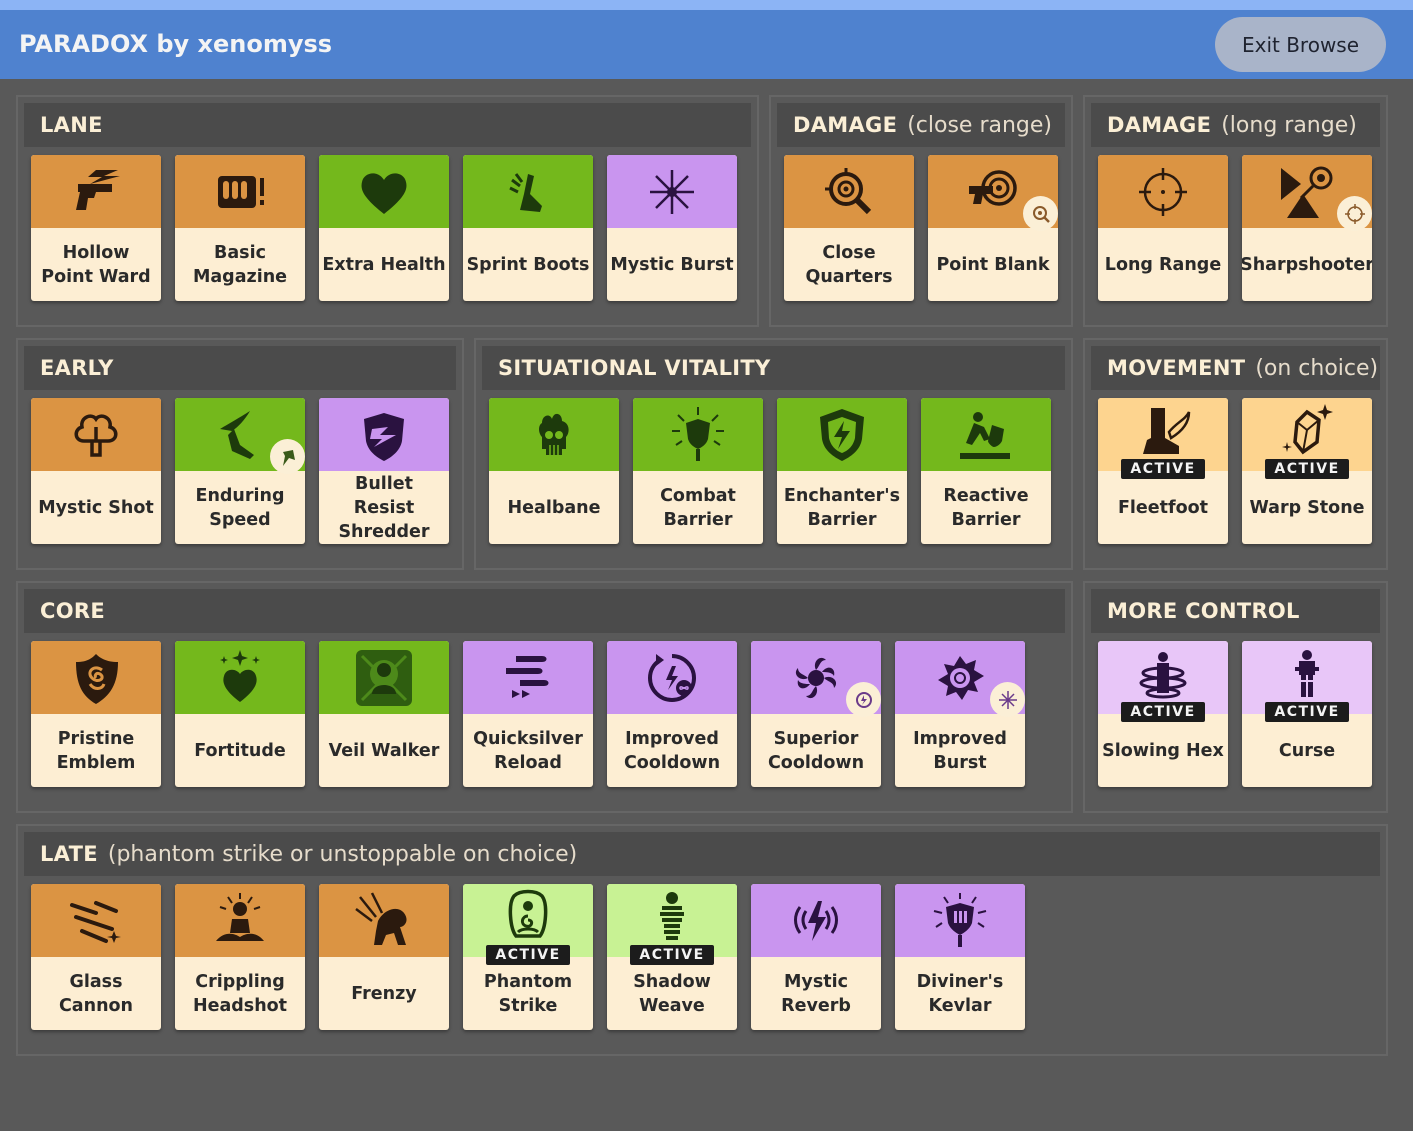 The width and height of the screenshot is (1413, 1131). What do you see at coordinates (1300, 44) in the screenshot?
I see `exit-browse-button: Exit Browse` at bounding box center [1300, 44].